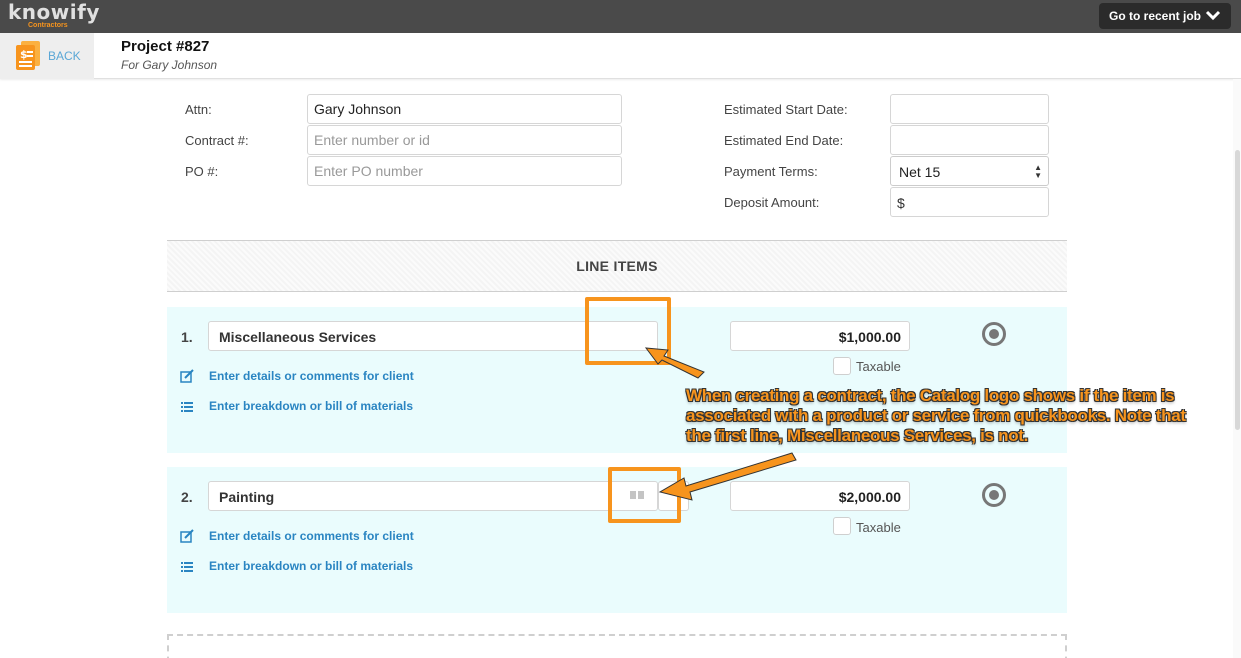 The image size is (1241, 658). Describe the element at coordinates (720, 424) in the screenshot. I see `annotation-arrows` at that location.